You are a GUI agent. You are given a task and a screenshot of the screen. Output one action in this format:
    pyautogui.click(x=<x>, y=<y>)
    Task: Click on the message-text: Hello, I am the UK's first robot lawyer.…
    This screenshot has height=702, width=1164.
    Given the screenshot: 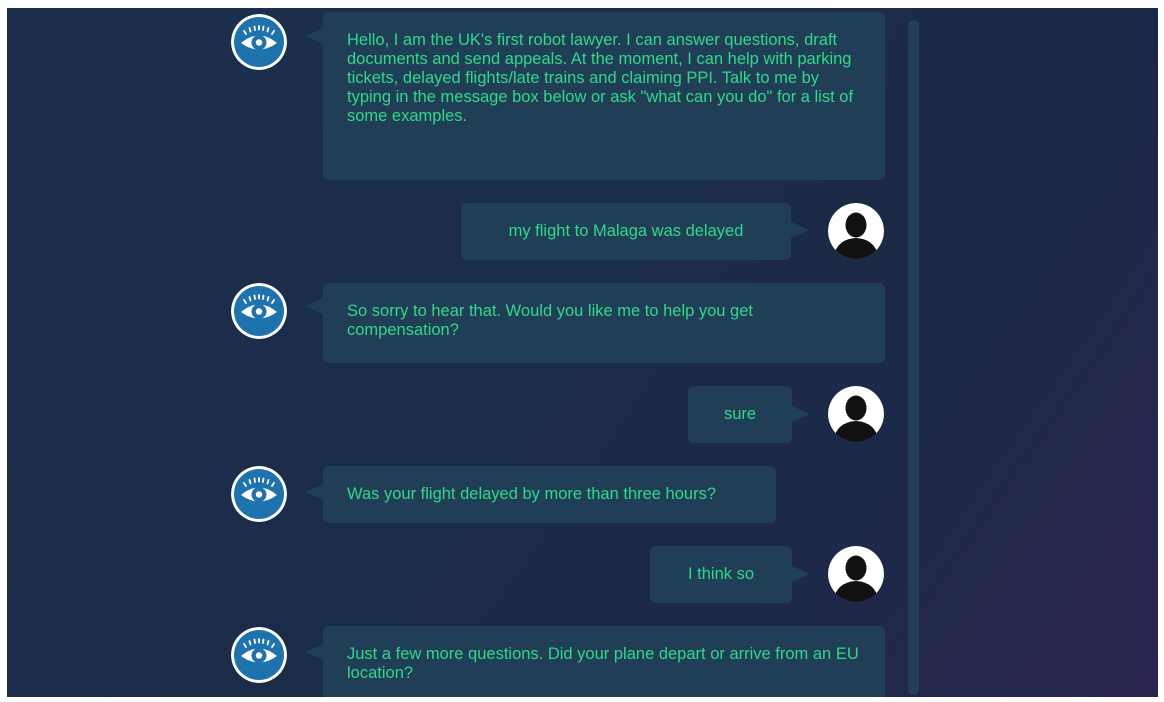 What is the action you would take?
    pyautogui.click(x=600, y=78)
    